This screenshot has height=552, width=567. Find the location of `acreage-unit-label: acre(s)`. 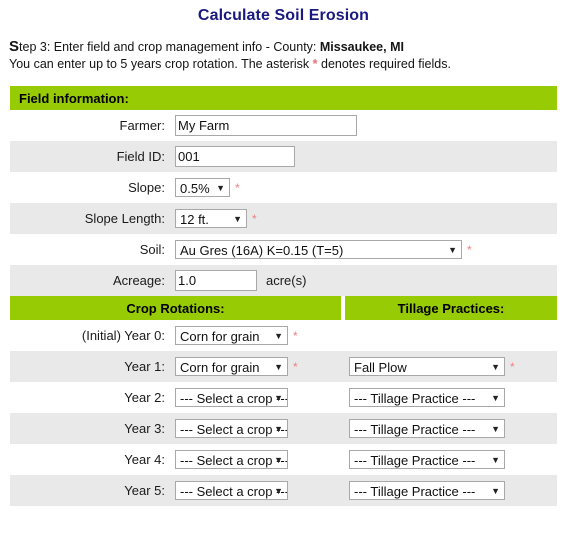

acreage-unit-label: acre(s) is located at coordinates (286, 280).